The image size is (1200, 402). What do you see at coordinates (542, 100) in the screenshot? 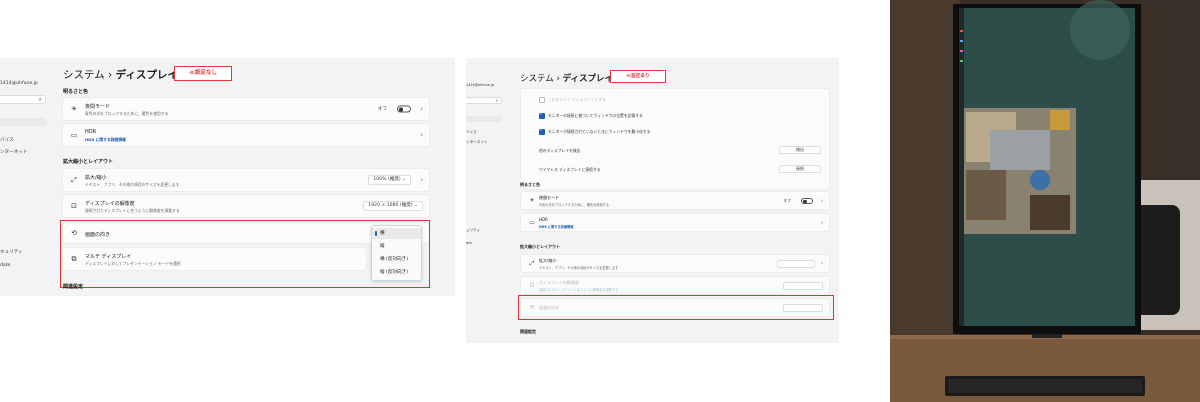
I see `main-display-checkbox` at bounding box center [542, 100].